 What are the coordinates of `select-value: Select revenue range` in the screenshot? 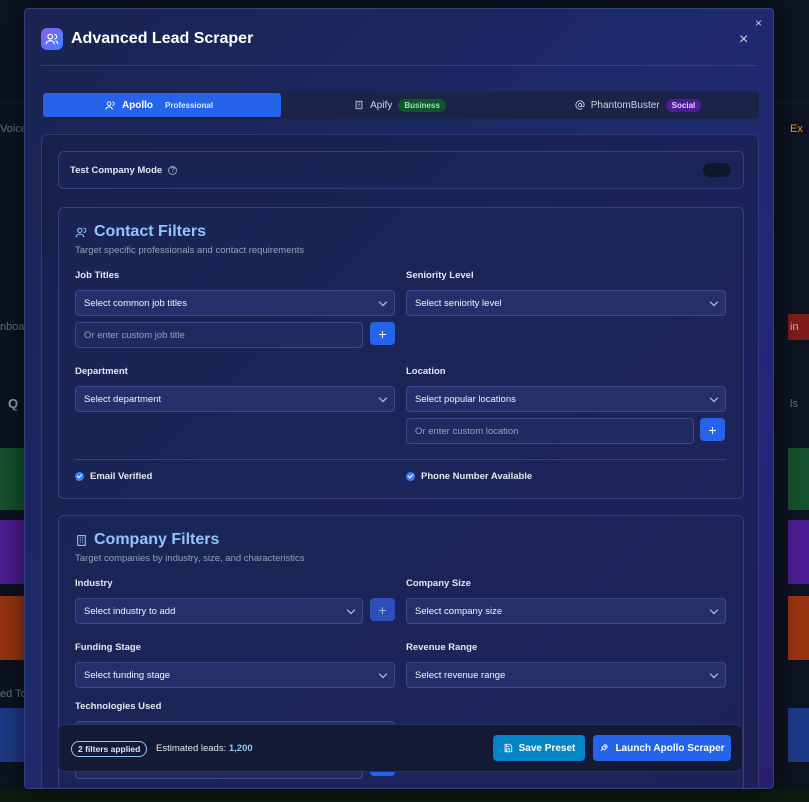 It's located at (460, 675).